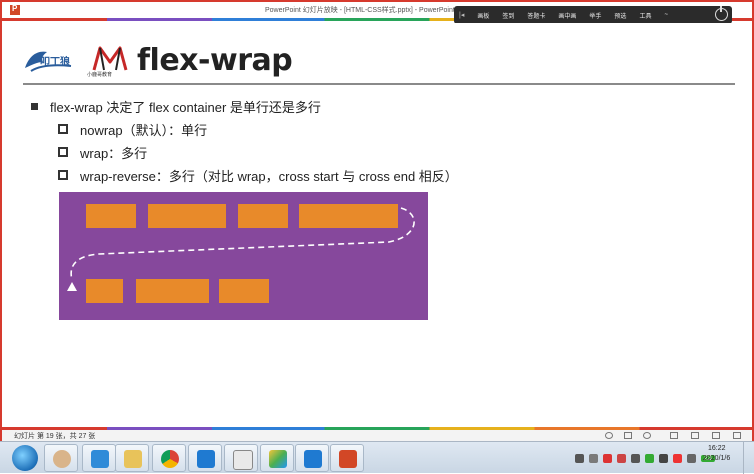 The width and height of the screenshot is (754, 474). What do you see at coordinates (483, 15) in the screenshot?
I see `toolbar-sketchpad: 画板` at bounding box center [483, 15].